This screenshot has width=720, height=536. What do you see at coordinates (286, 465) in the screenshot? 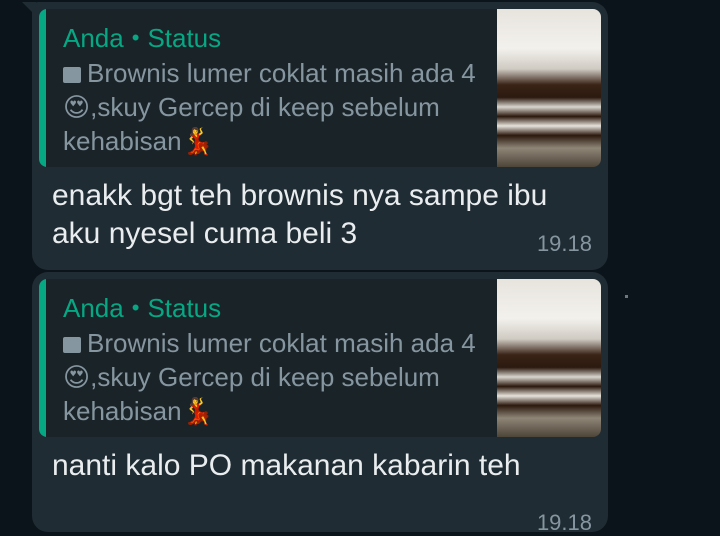
I see `message-text: nanti kalo PO makanan kabarin teh` at bounding box center [286, 465].